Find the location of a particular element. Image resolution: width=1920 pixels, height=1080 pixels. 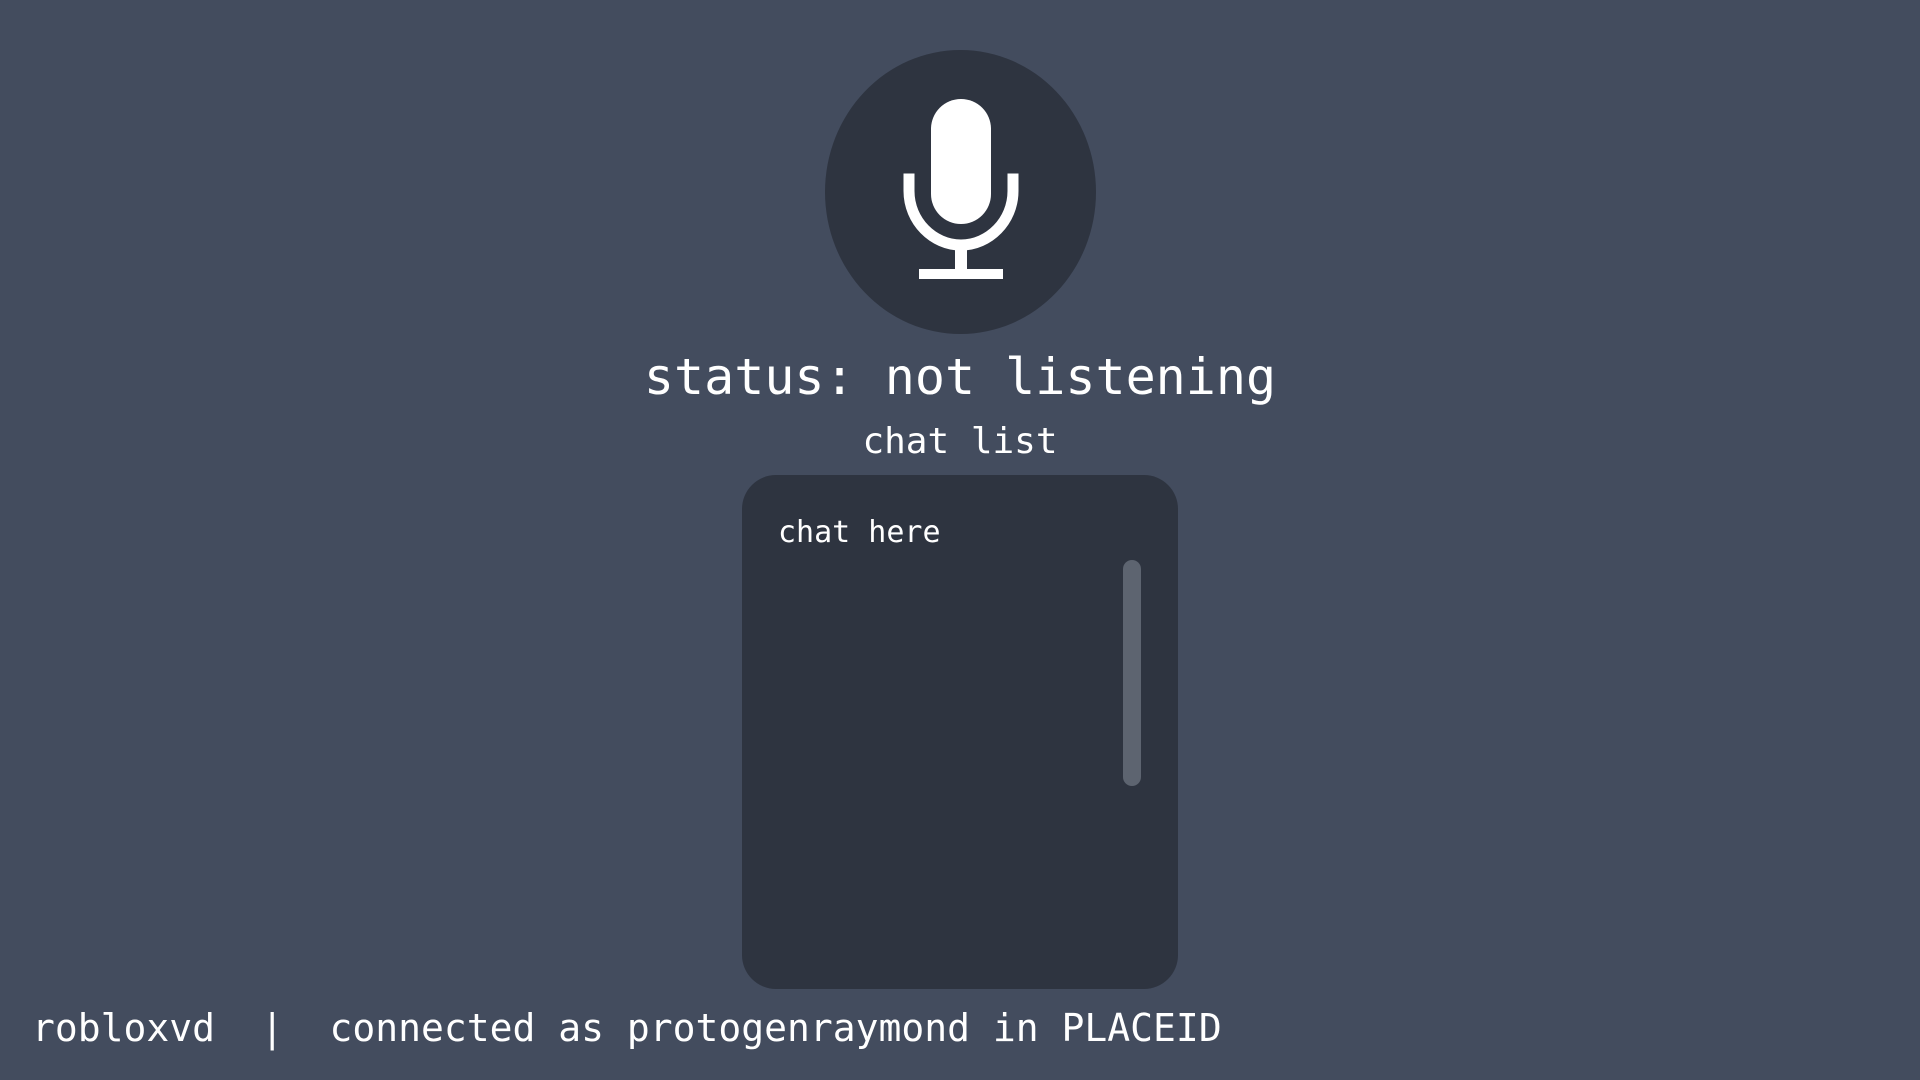

connection-status: connected as protogenraymond in PLACEID is located at coordinates (775, 1028).